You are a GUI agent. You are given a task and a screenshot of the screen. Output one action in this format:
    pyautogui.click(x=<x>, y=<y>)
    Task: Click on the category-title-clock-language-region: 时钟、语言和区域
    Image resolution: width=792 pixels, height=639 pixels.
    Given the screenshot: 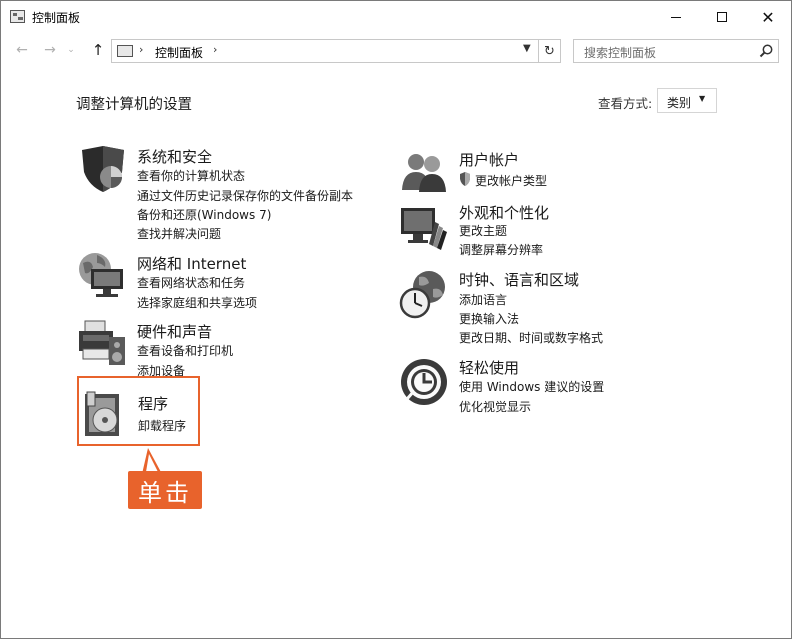 What is the action you would take?
    pyautogui.click(x=519, y=279)
    